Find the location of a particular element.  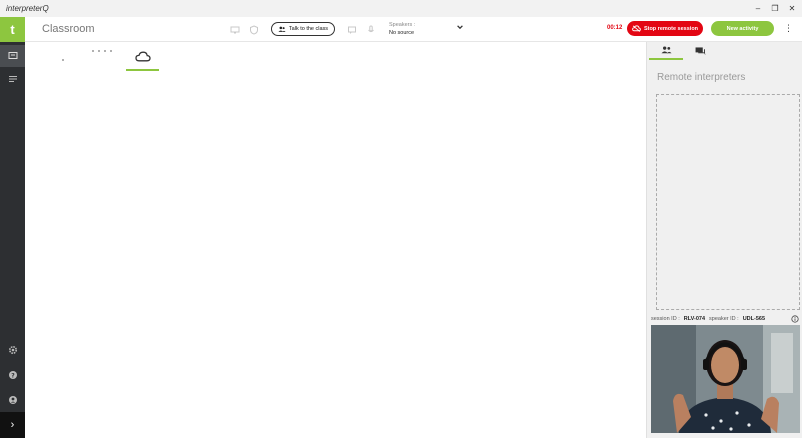

tab-chat is located at coordinates (700, 51).